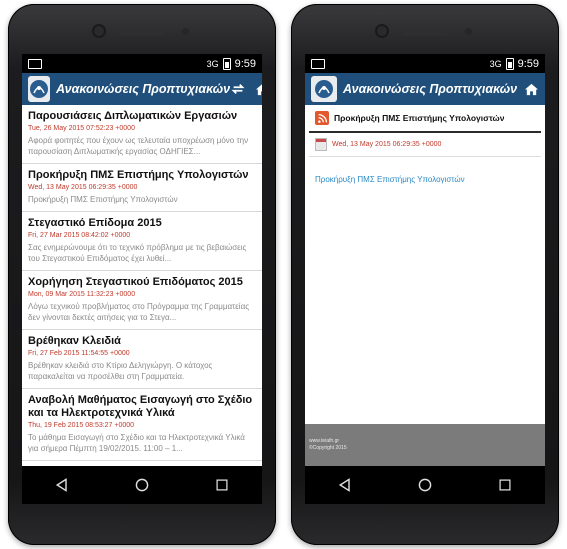  I want to click on calendar-icon, so click(321, 144).